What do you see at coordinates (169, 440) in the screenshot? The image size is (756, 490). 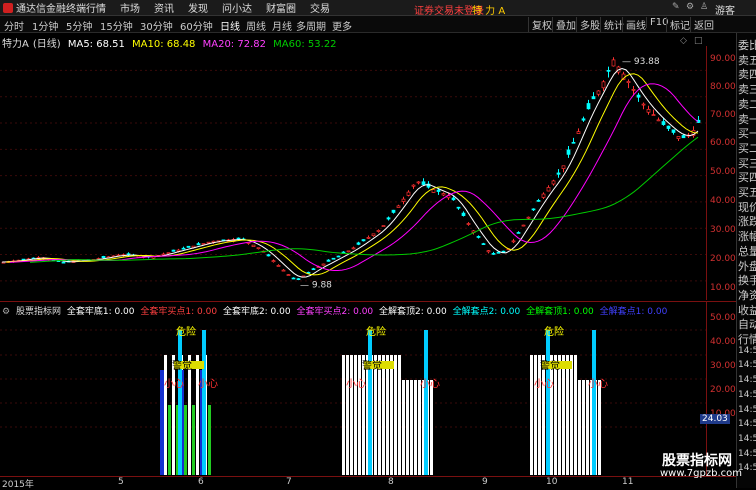 I see `green-bar` at bounding box center [169, 440].